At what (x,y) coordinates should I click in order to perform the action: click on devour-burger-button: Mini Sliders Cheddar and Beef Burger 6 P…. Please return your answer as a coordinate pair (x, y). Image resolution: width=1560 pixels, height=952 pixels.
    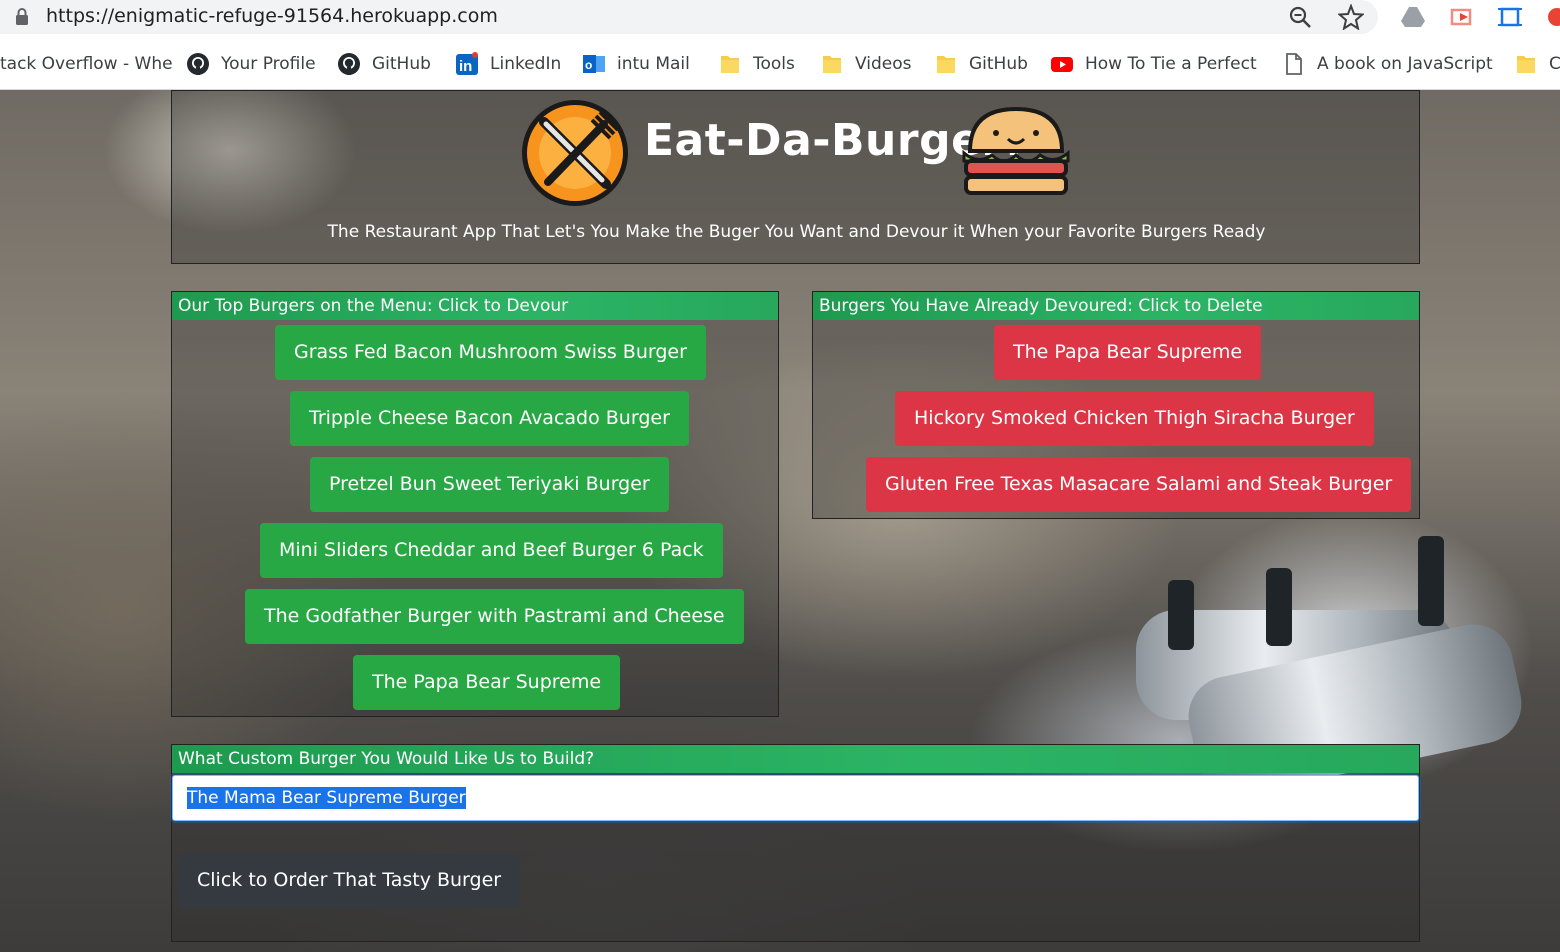
    Looking at the image, I should click on (491, 550).